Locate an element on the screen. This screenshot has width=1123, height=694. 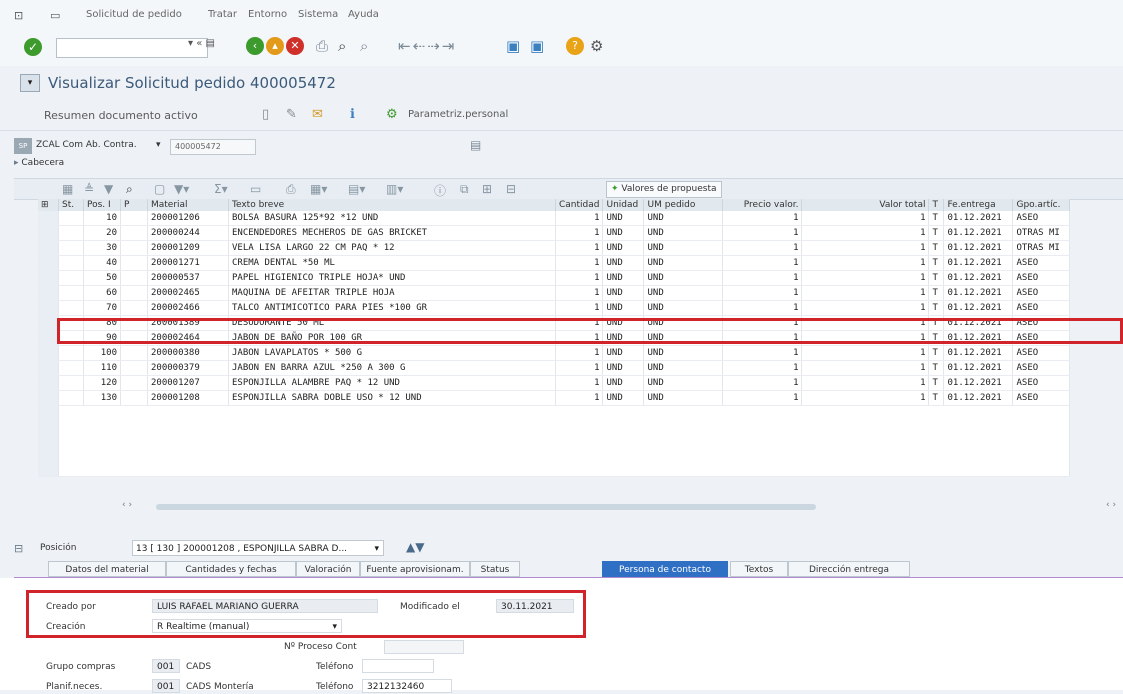
document-icon: ▯ is located at coordinates (265, 114).